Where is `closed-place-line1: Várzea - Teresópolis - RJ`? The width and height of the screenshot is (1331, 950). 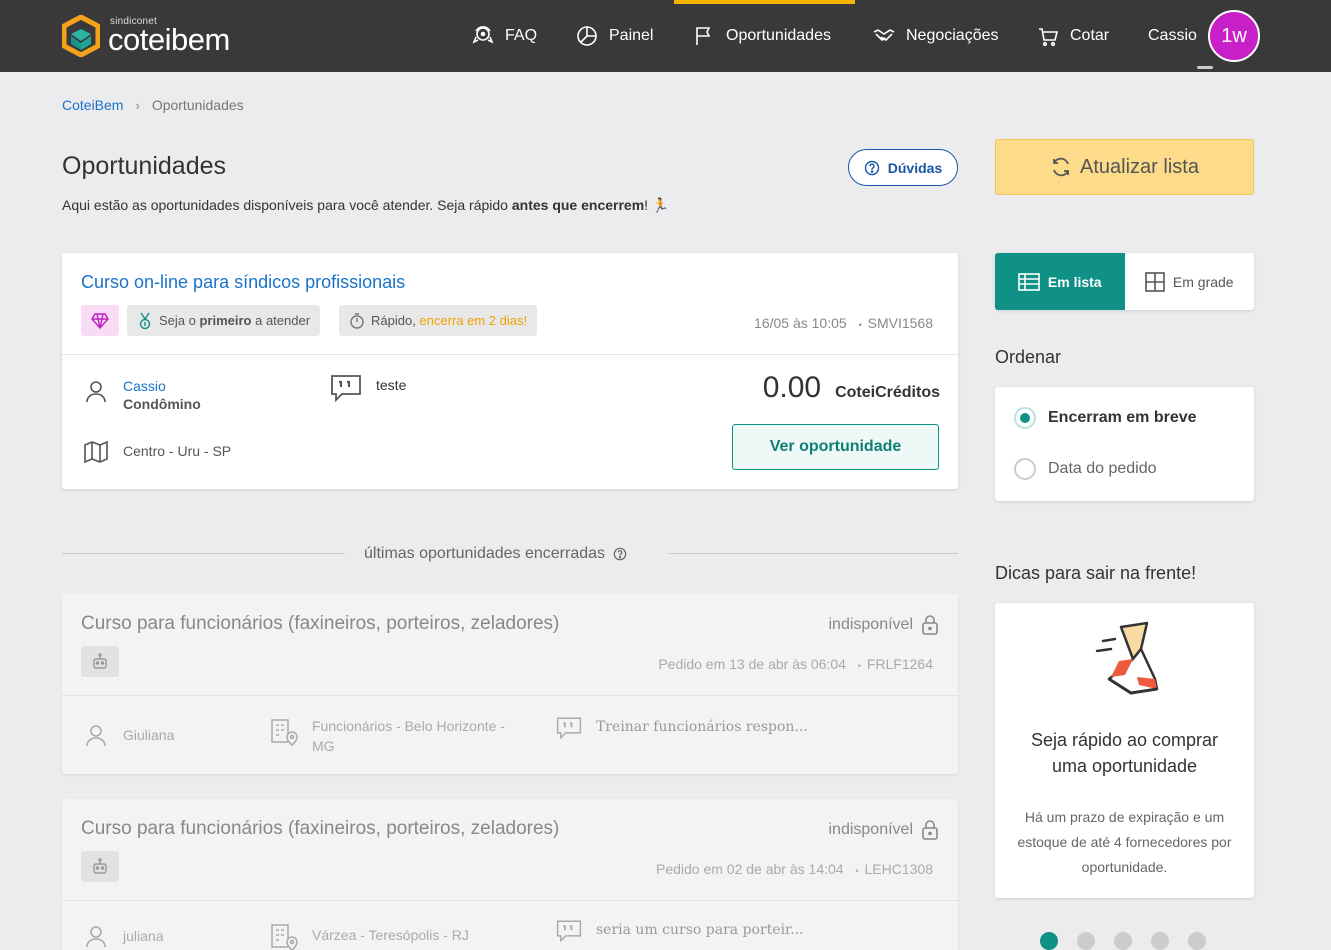 closed-place-line1: Várzea - Teresópolis - RJ is located at coordinates (390, 935).